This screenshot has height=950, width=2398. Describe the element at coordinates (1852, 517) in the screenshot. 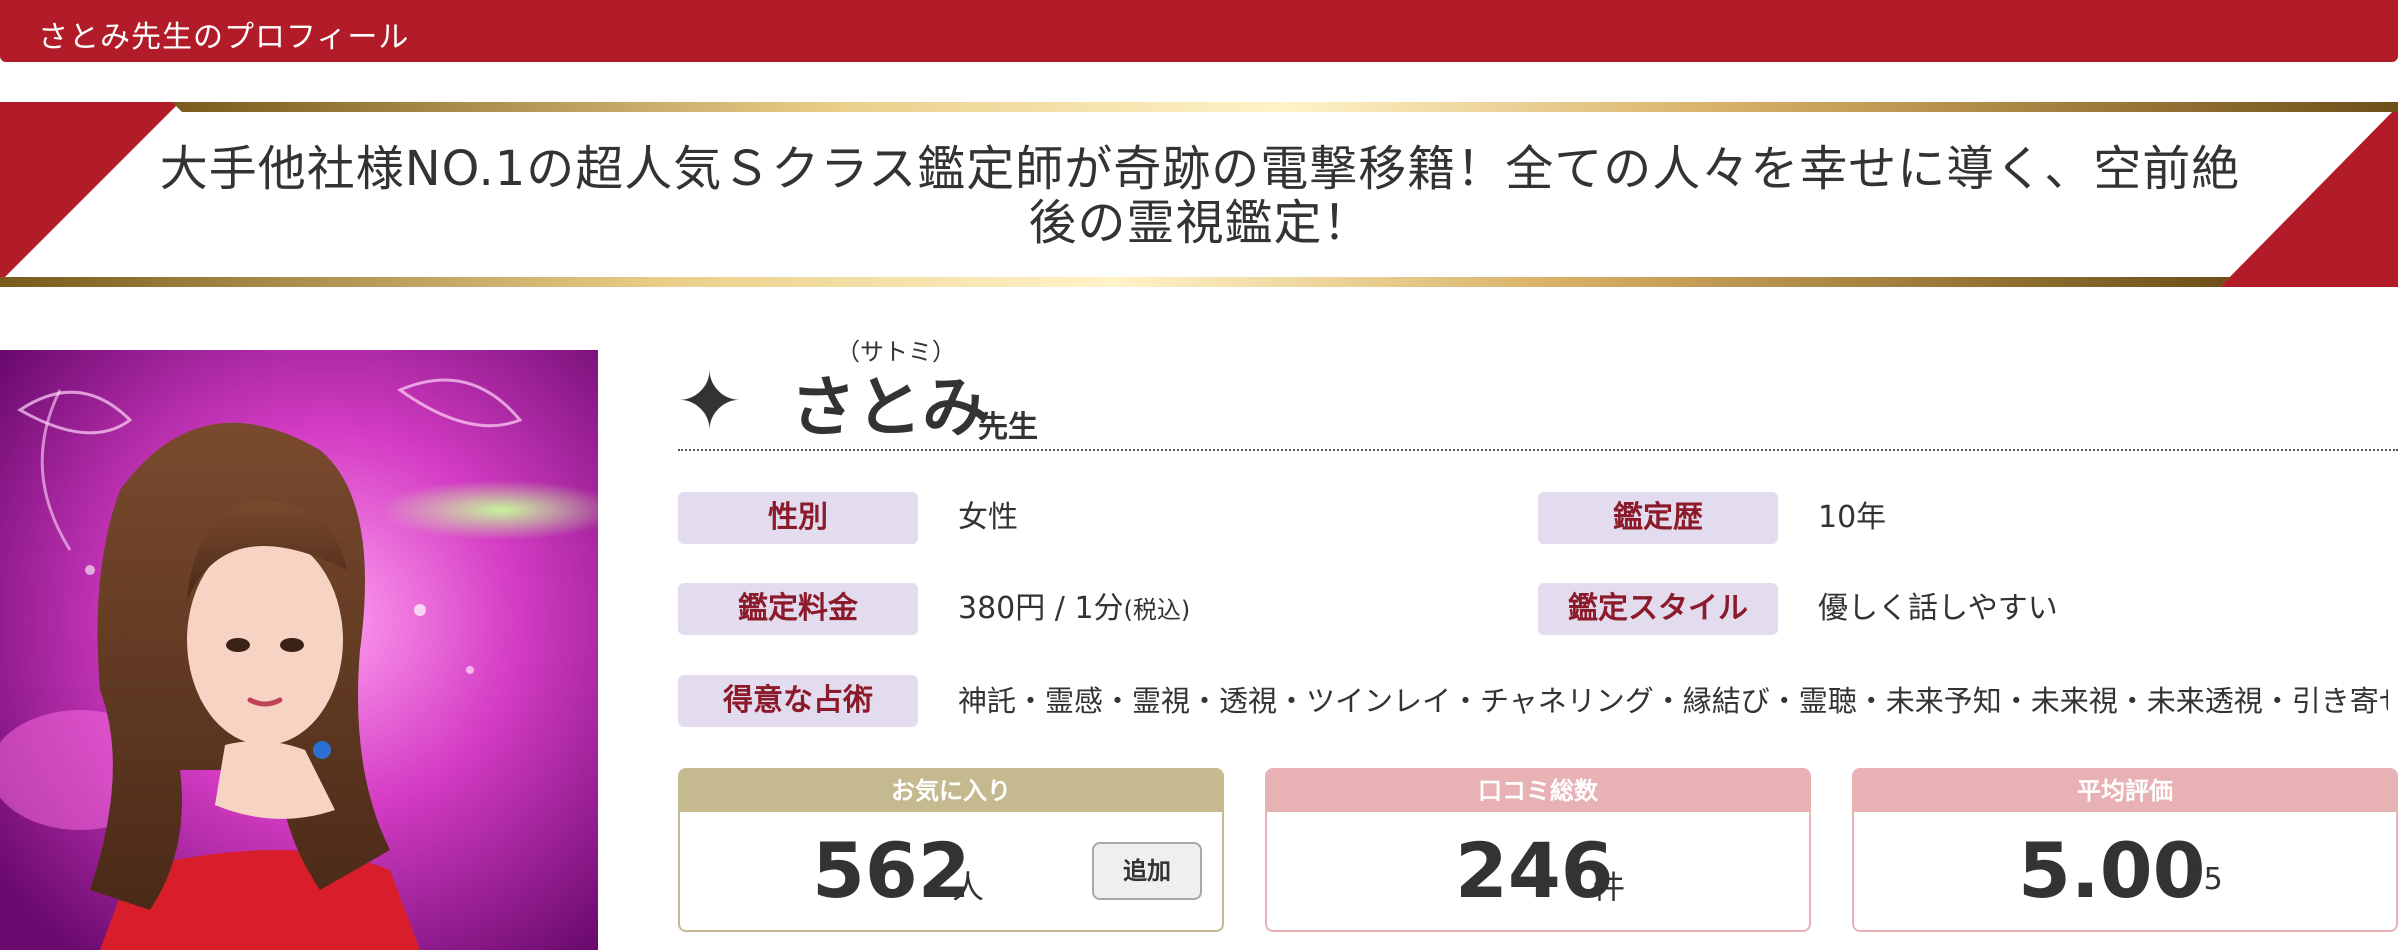

I see `history-value: 10年` at that location.